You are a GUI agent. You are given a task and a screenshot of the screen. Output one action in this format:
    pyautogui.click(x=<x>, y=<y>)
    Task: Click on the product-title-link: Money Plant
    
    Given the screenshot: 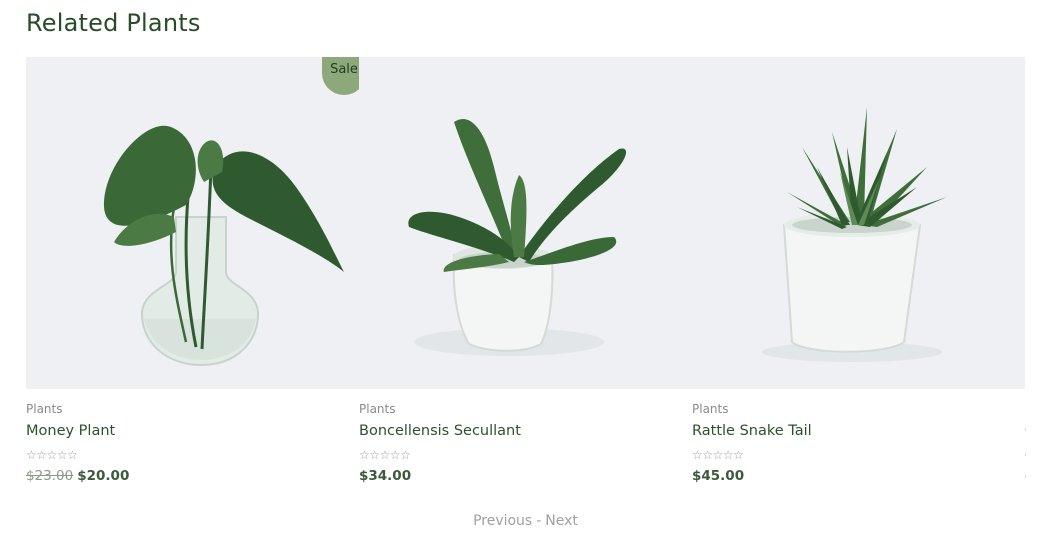 What is the action you would take?
    pyautogui.click(x=70, y=431)
    